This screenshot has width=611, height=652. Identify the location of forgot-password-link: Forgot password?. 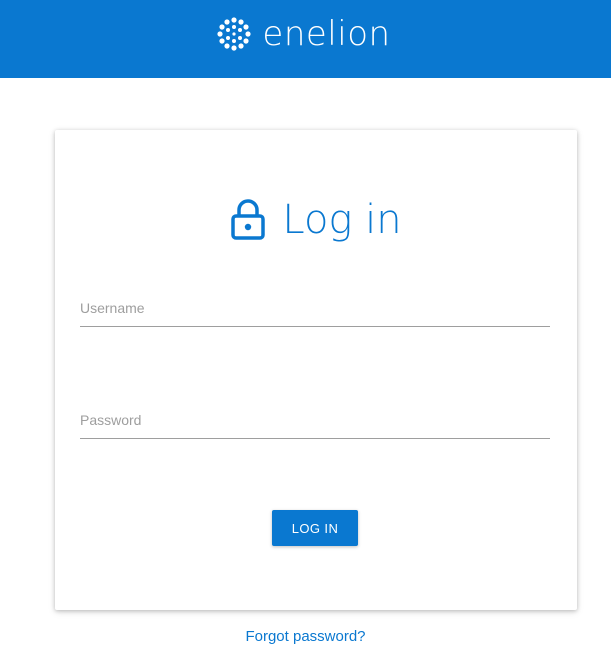
(305, 636).